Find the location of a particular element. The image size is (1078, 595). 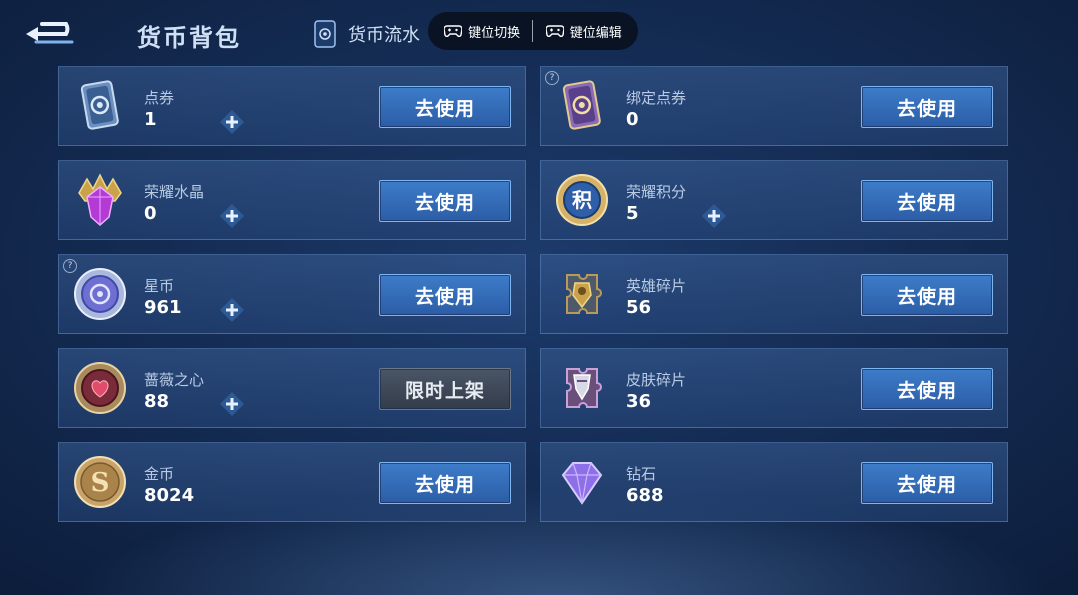

key-switch-button: 键位切换 is located at coordinates (482, 31).